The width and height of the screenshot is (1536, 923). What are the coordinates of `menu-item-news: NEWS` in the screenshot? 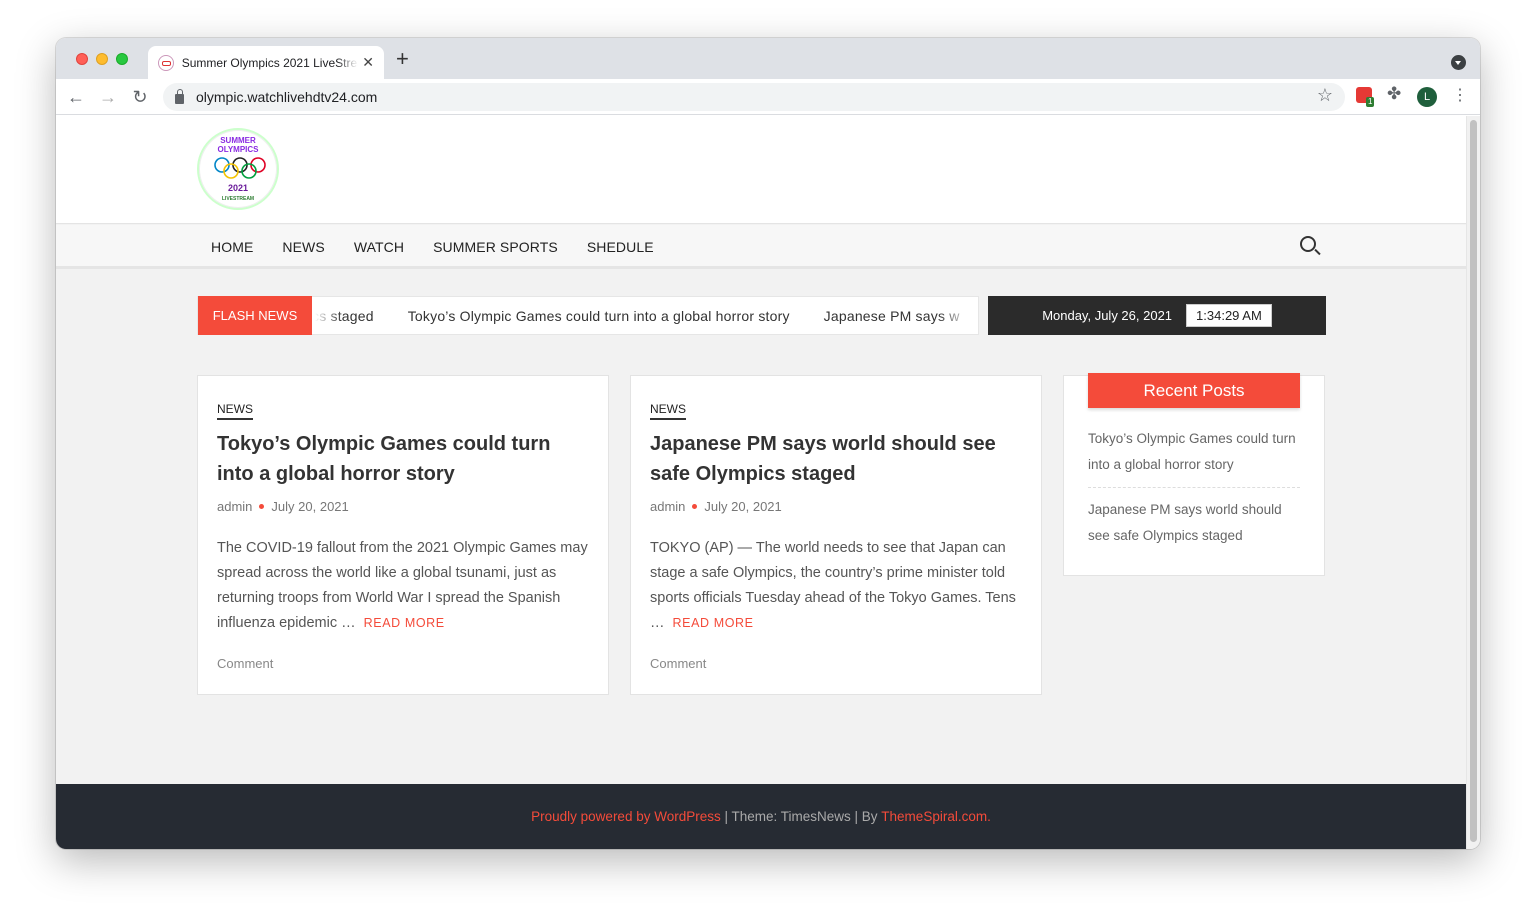 It's located at (303, 247).